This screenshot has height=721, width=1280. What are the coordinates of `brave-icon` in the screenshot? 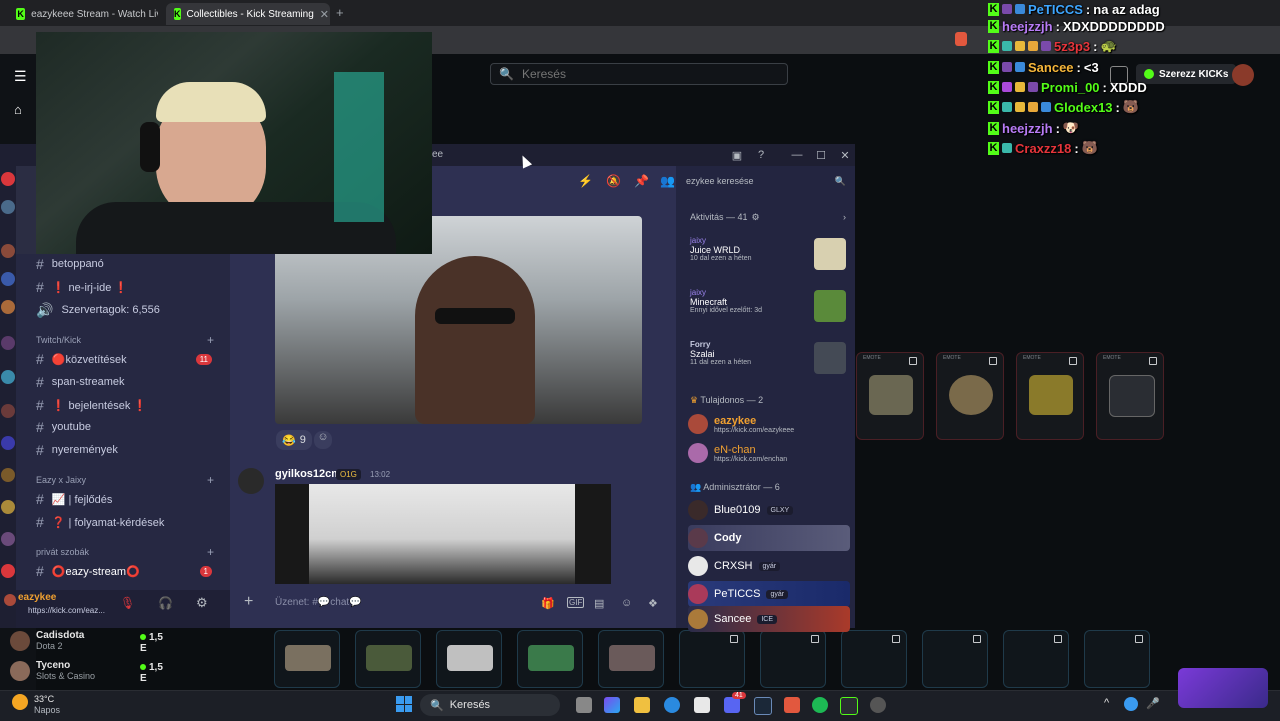 It's located at (792, 705).